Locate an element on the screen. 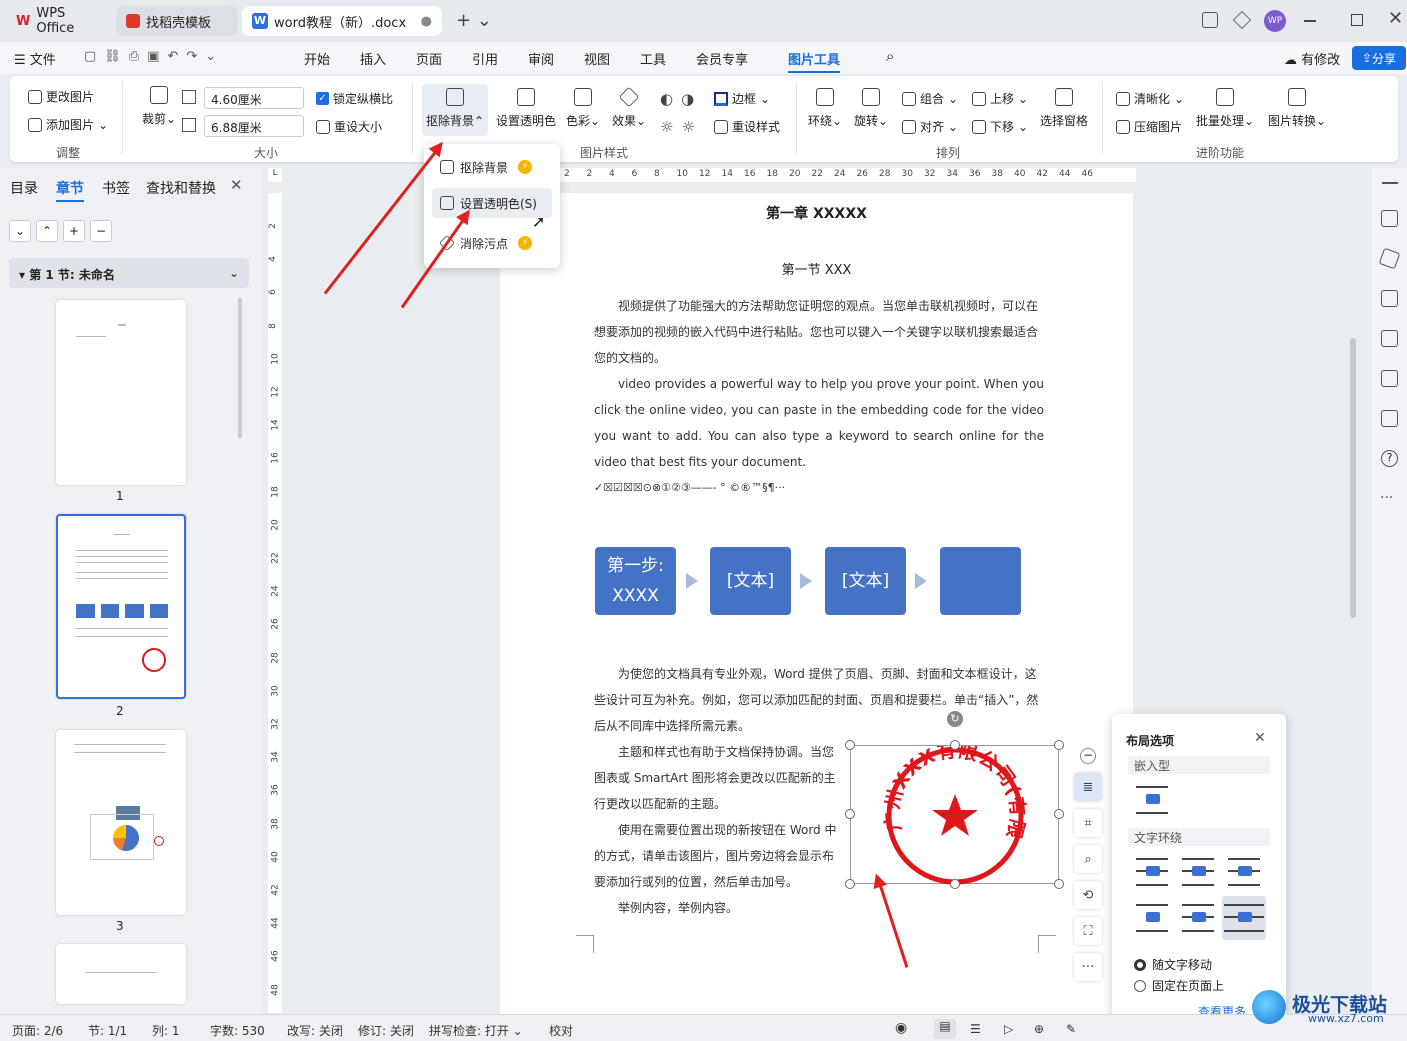  menu-member: 会员专享 is located at coordinates (722, 58).